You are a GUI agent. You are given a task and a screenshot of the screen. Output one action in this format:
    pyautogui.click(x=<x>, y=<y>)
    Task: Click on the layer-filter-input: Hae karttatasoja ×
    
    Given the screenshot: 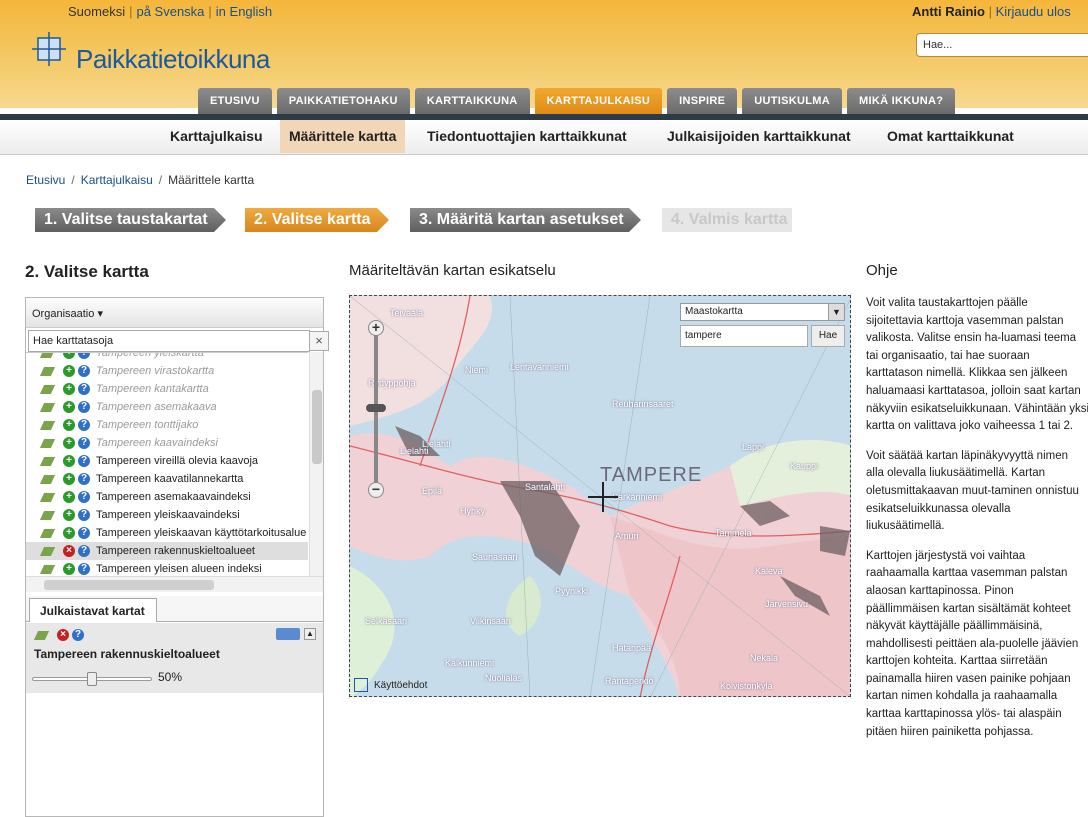 What is the action you would take?
    pyautogui.click(x=178, y=341)
    